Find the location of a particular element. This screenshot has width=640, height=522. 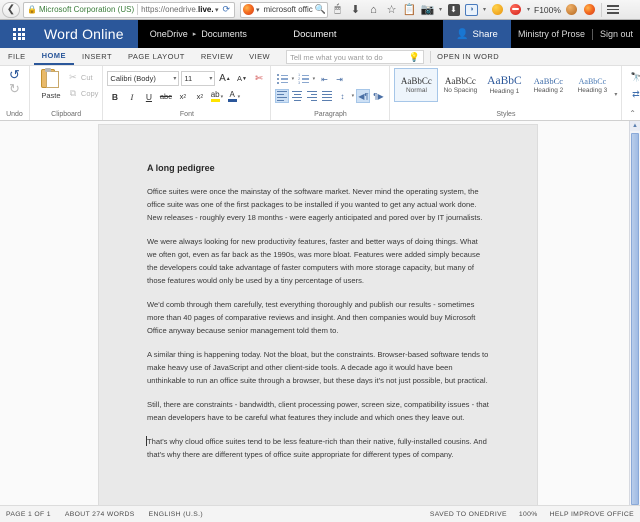

camera-icon: 📷 is located at coordinates (427, 10).